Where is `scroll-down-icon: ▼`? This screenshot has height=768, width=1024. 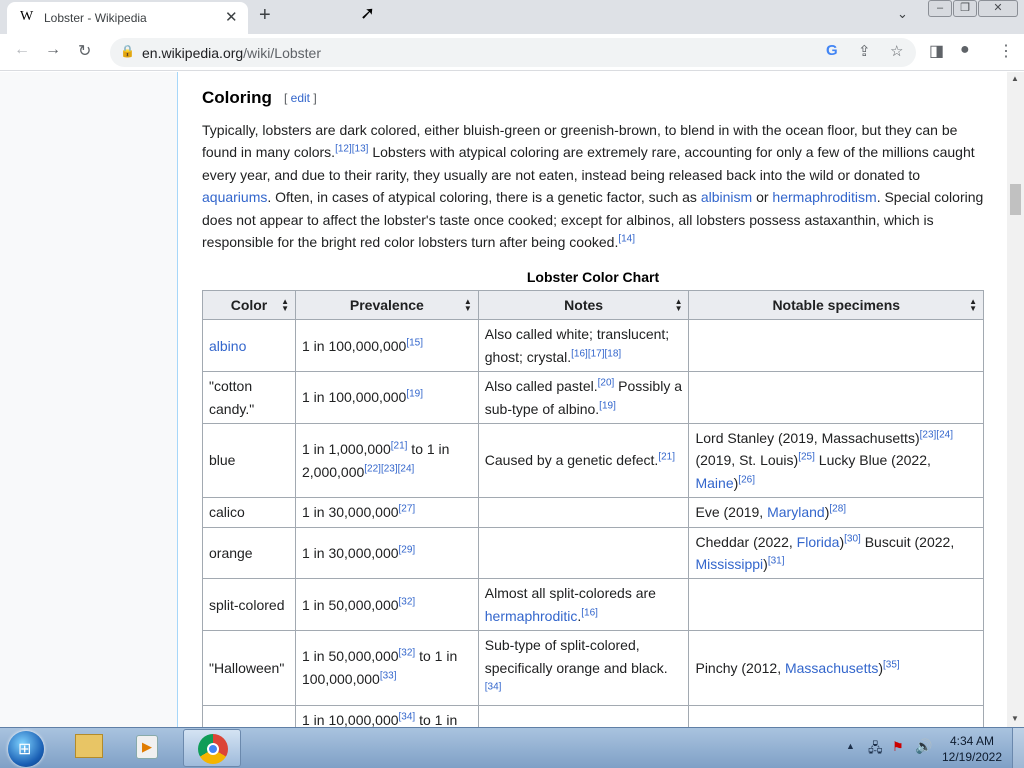
scroll-down-icon: ▼ is located at coordinates (1015, 718).